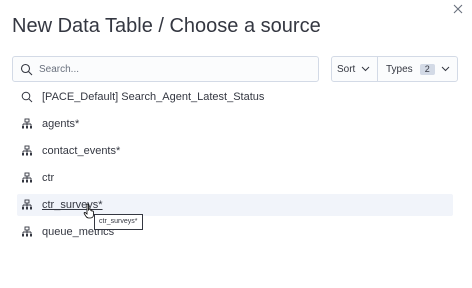  I want to click on source-item-label: ctr, so click(48, 178).